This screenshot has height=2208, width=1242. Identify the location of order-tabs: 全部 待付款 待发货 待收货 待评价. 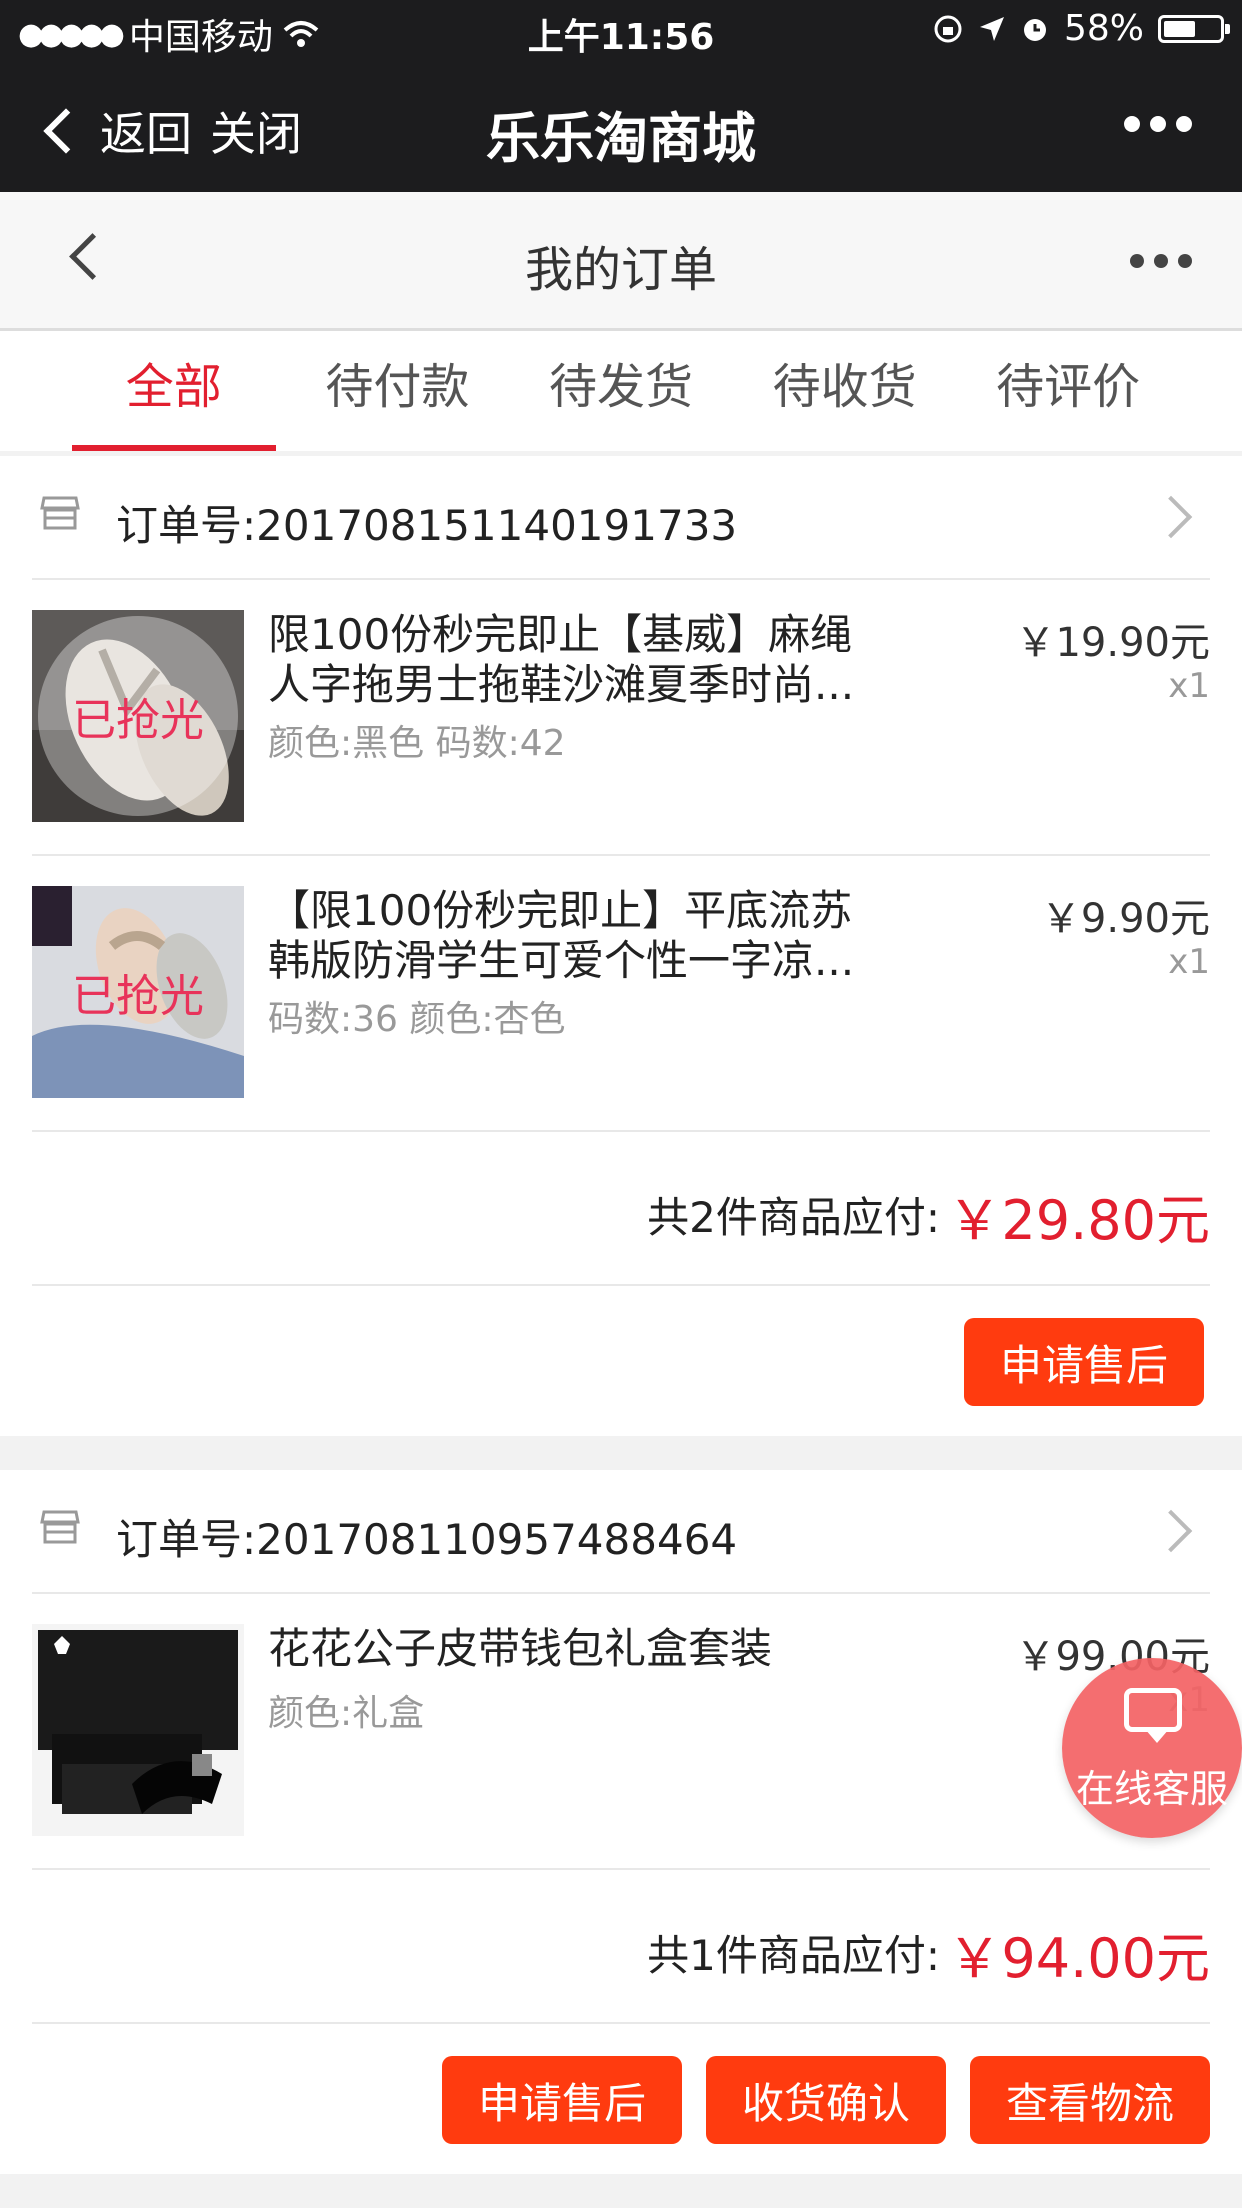
(621, 391).